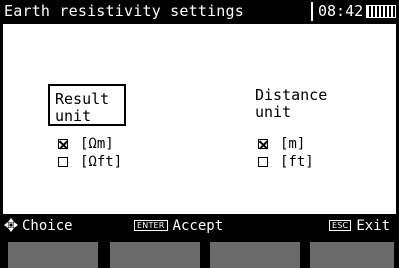 The width and height of the screenshot is (399, 268). I want to click on screen-title: Earth resistivity settings, so click(124, 11).